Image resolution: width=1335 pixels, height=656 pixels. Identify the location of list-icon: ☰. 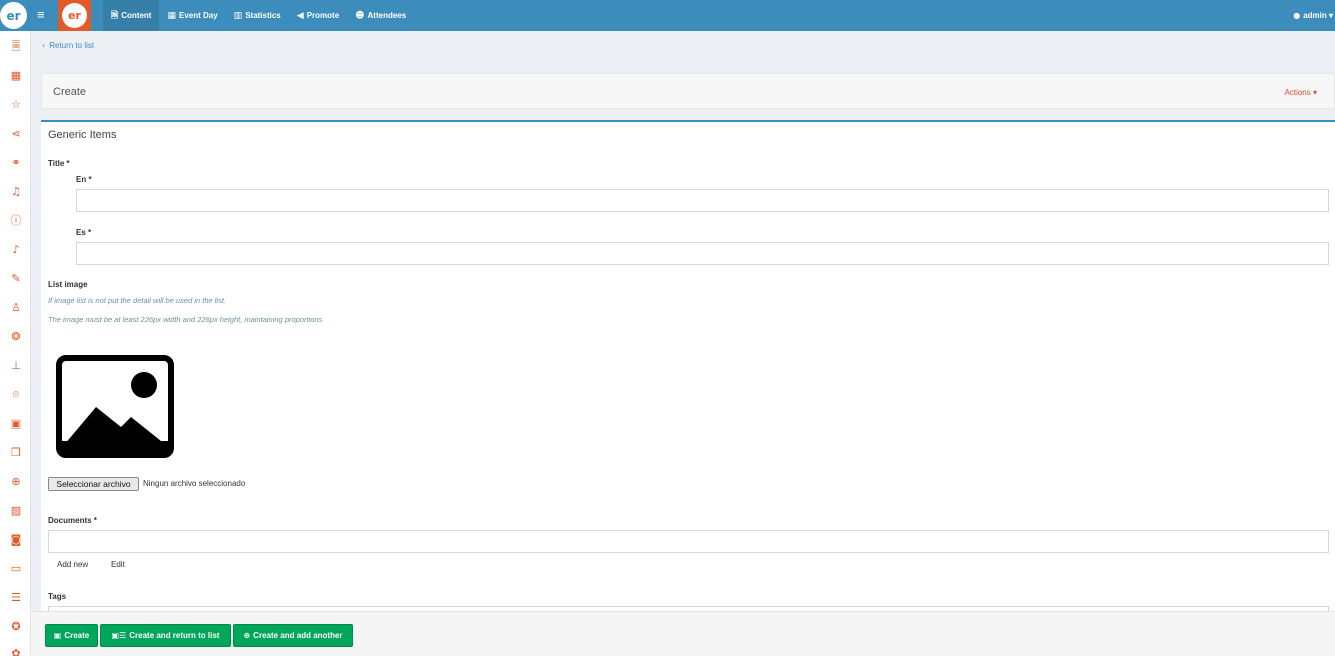
(16, 598).